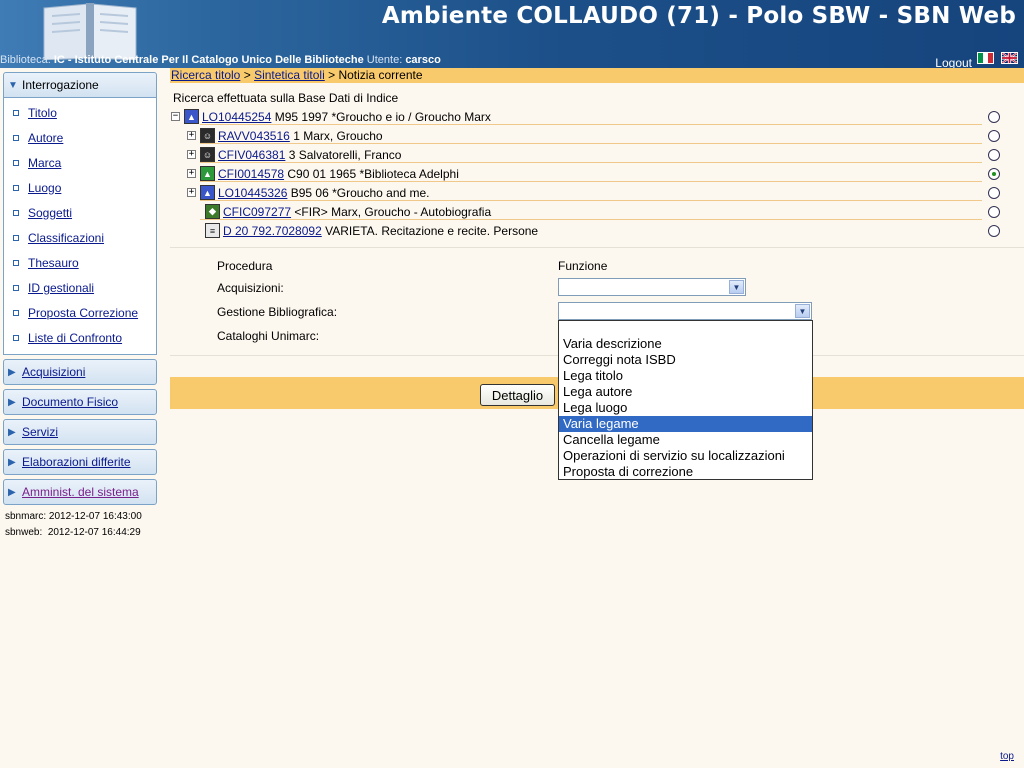 This screenshot has width=1024, height=768. What do you see at coordinates (685, 424) in the screenshot?
I see `option-varia-legame: Varia legame` at bounding box center [685, 424].